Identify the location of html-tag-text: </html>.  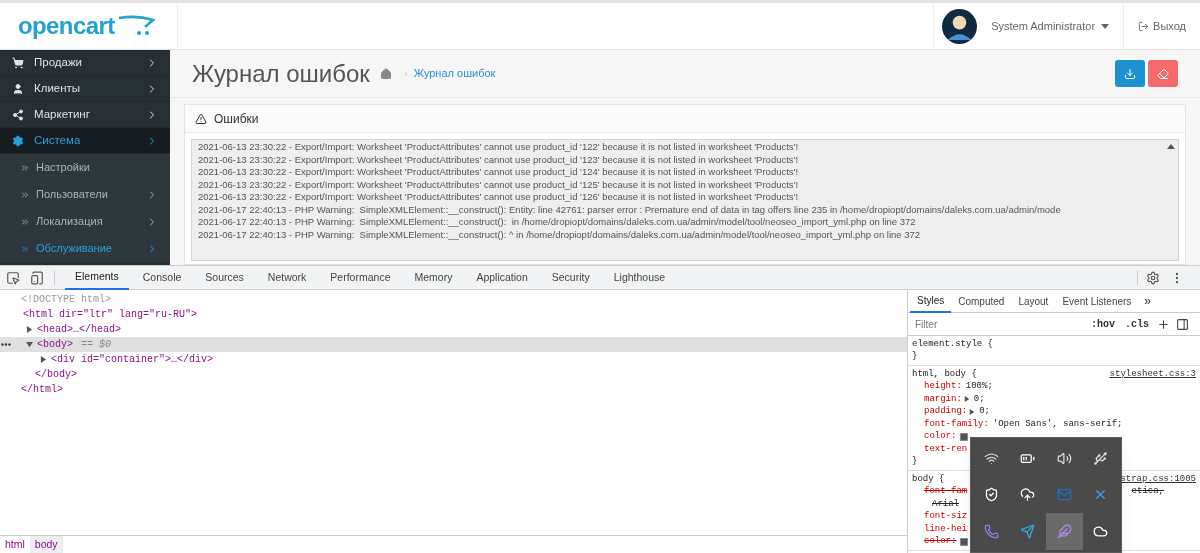
(42, 390).